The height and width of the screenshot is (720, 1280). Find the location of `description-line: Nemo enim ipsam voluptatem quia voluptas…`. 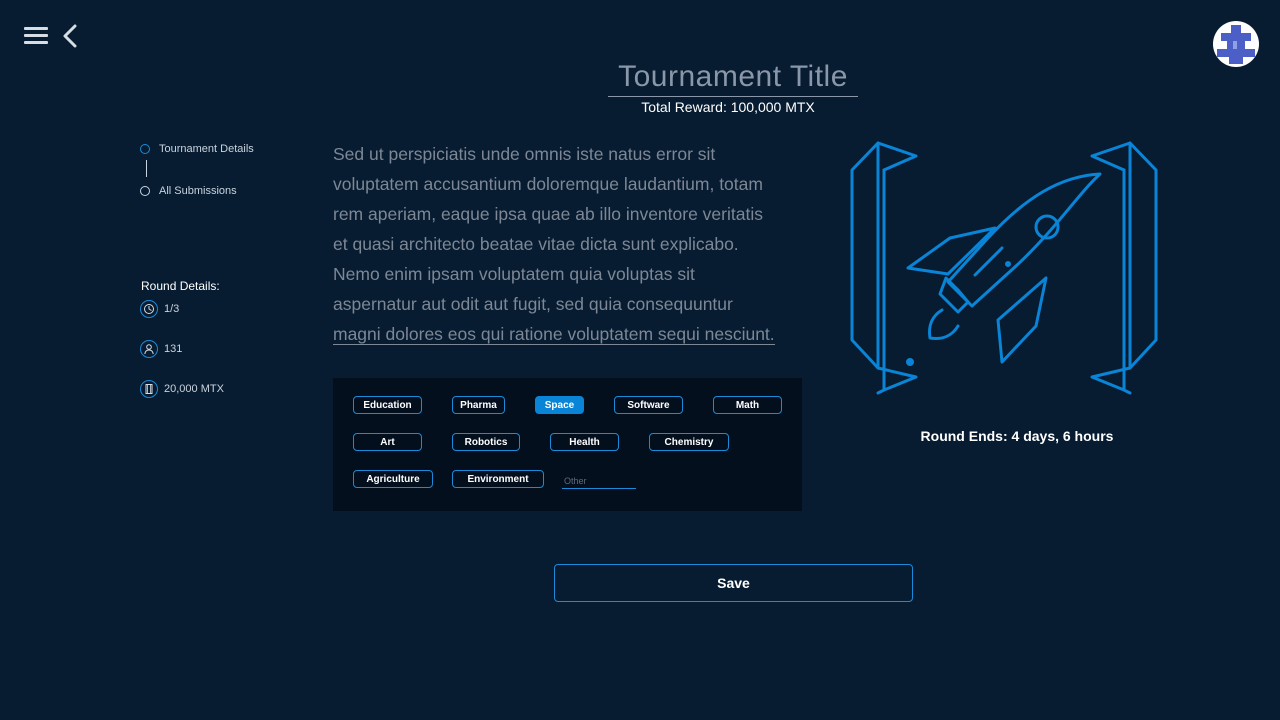

description-line: Nemo enim ipsam voluptatem quia voluptas… is located at coordinates (514, 274).